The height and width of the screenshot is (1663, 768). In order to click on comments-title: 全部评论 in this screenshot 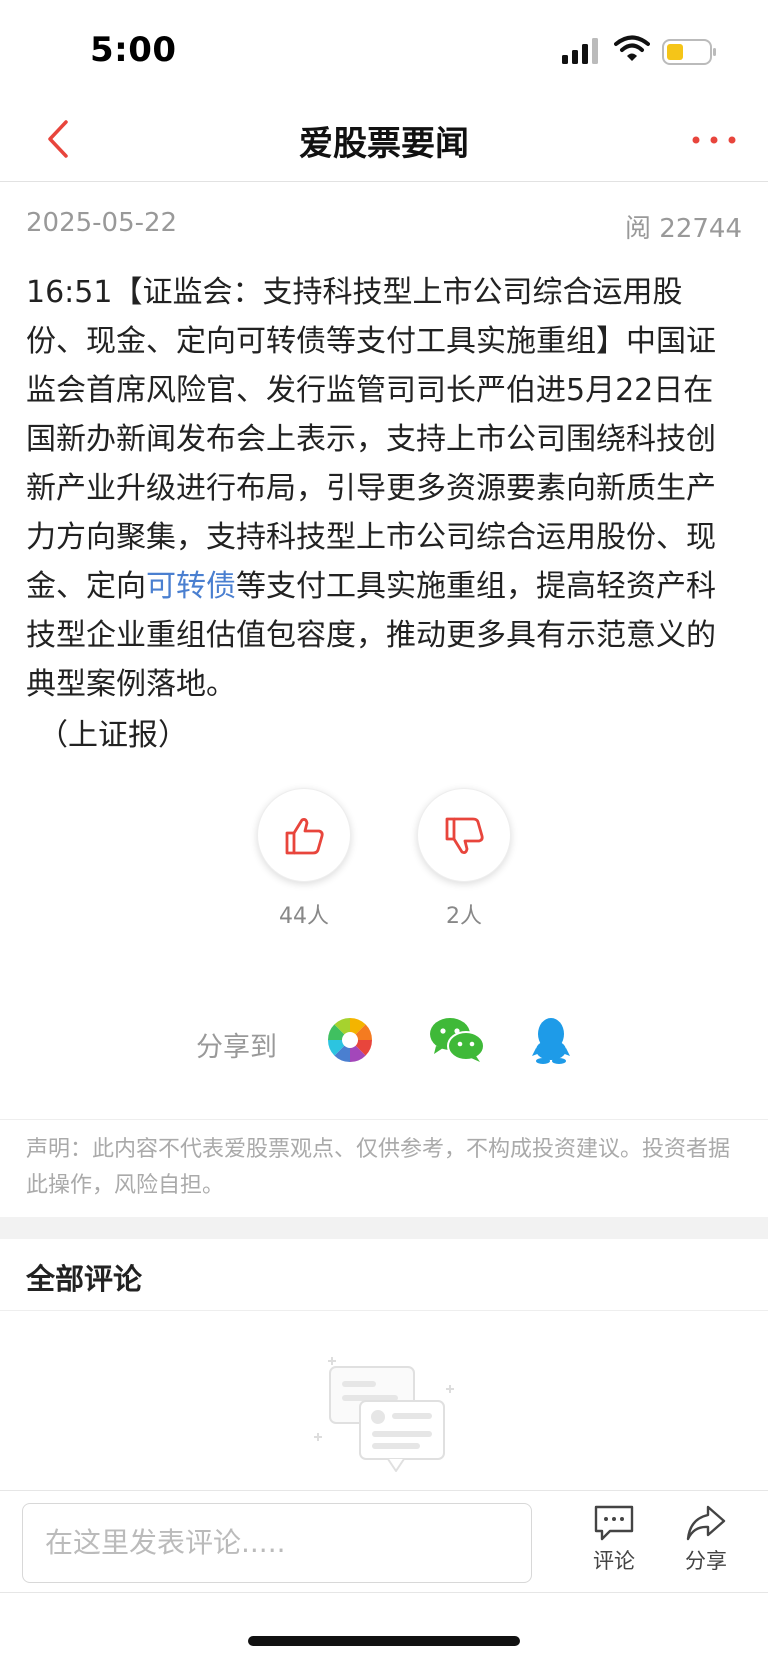, I will do `click(84, 1279)`.